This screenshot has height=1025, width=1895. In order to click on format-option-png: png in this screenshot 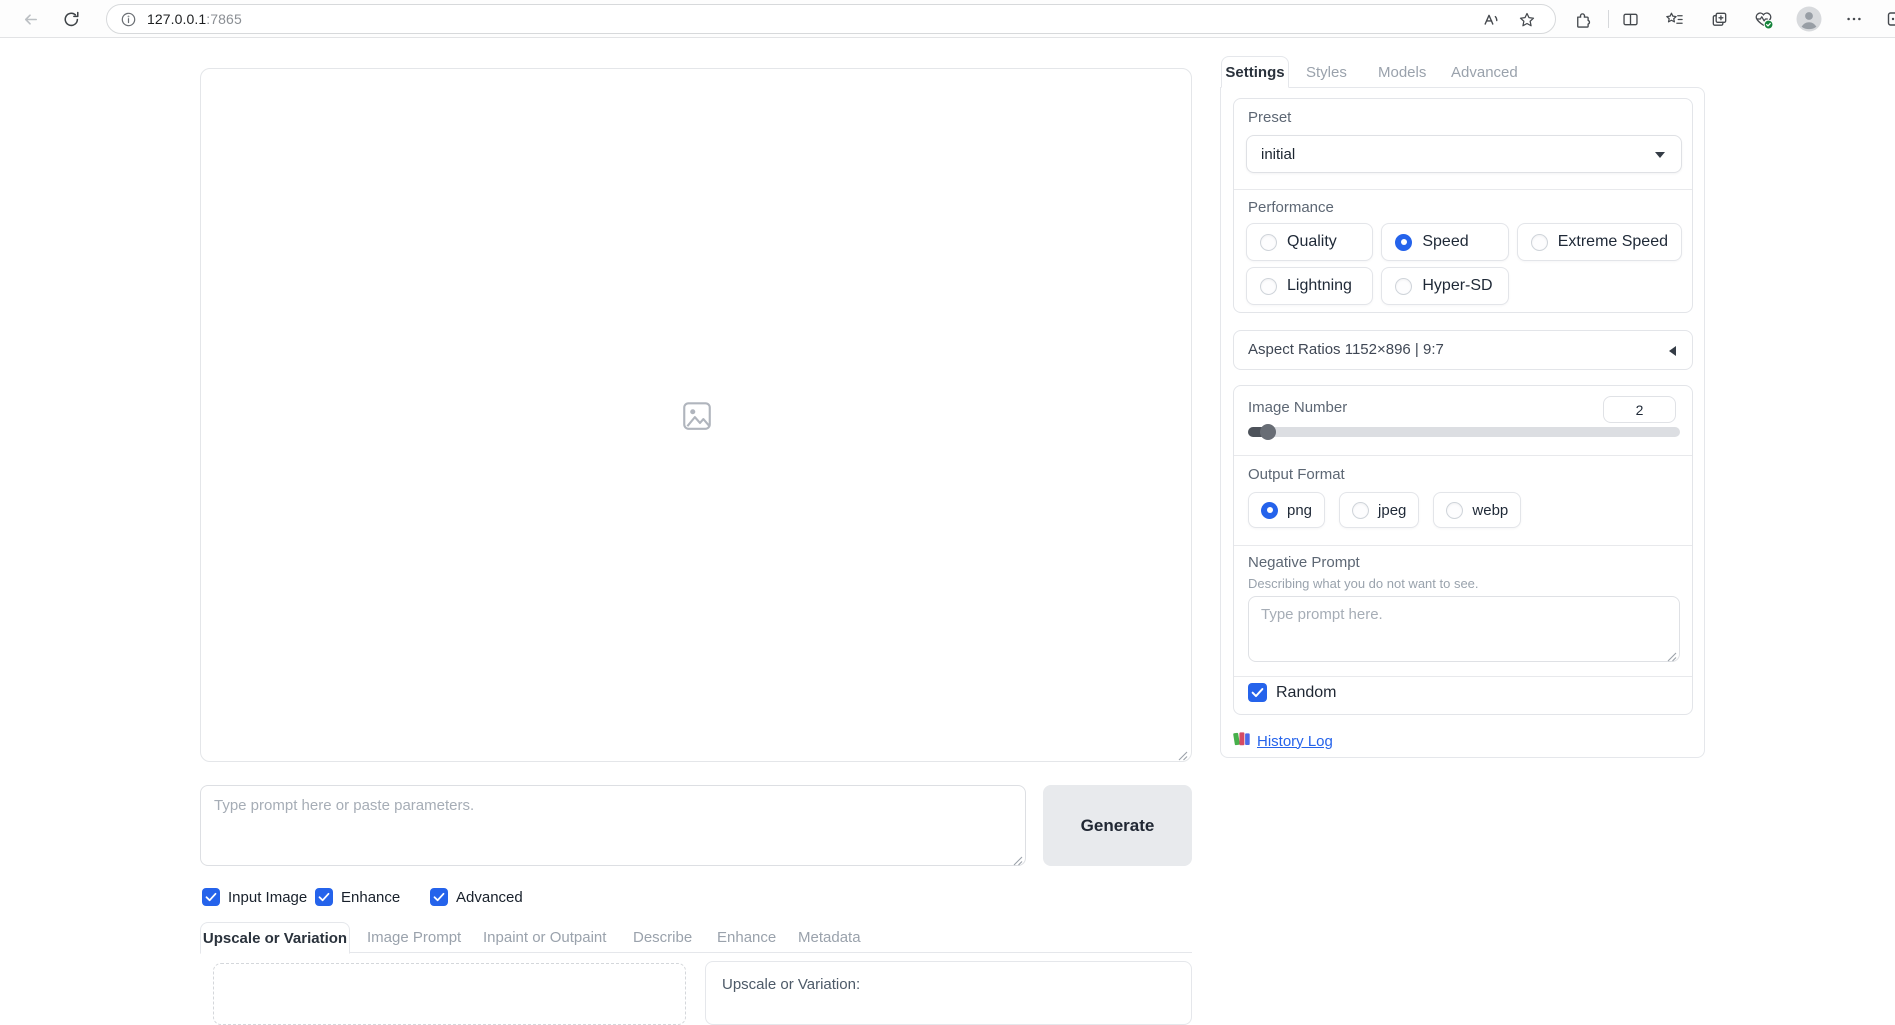, I will do `click(1286, 510)`.